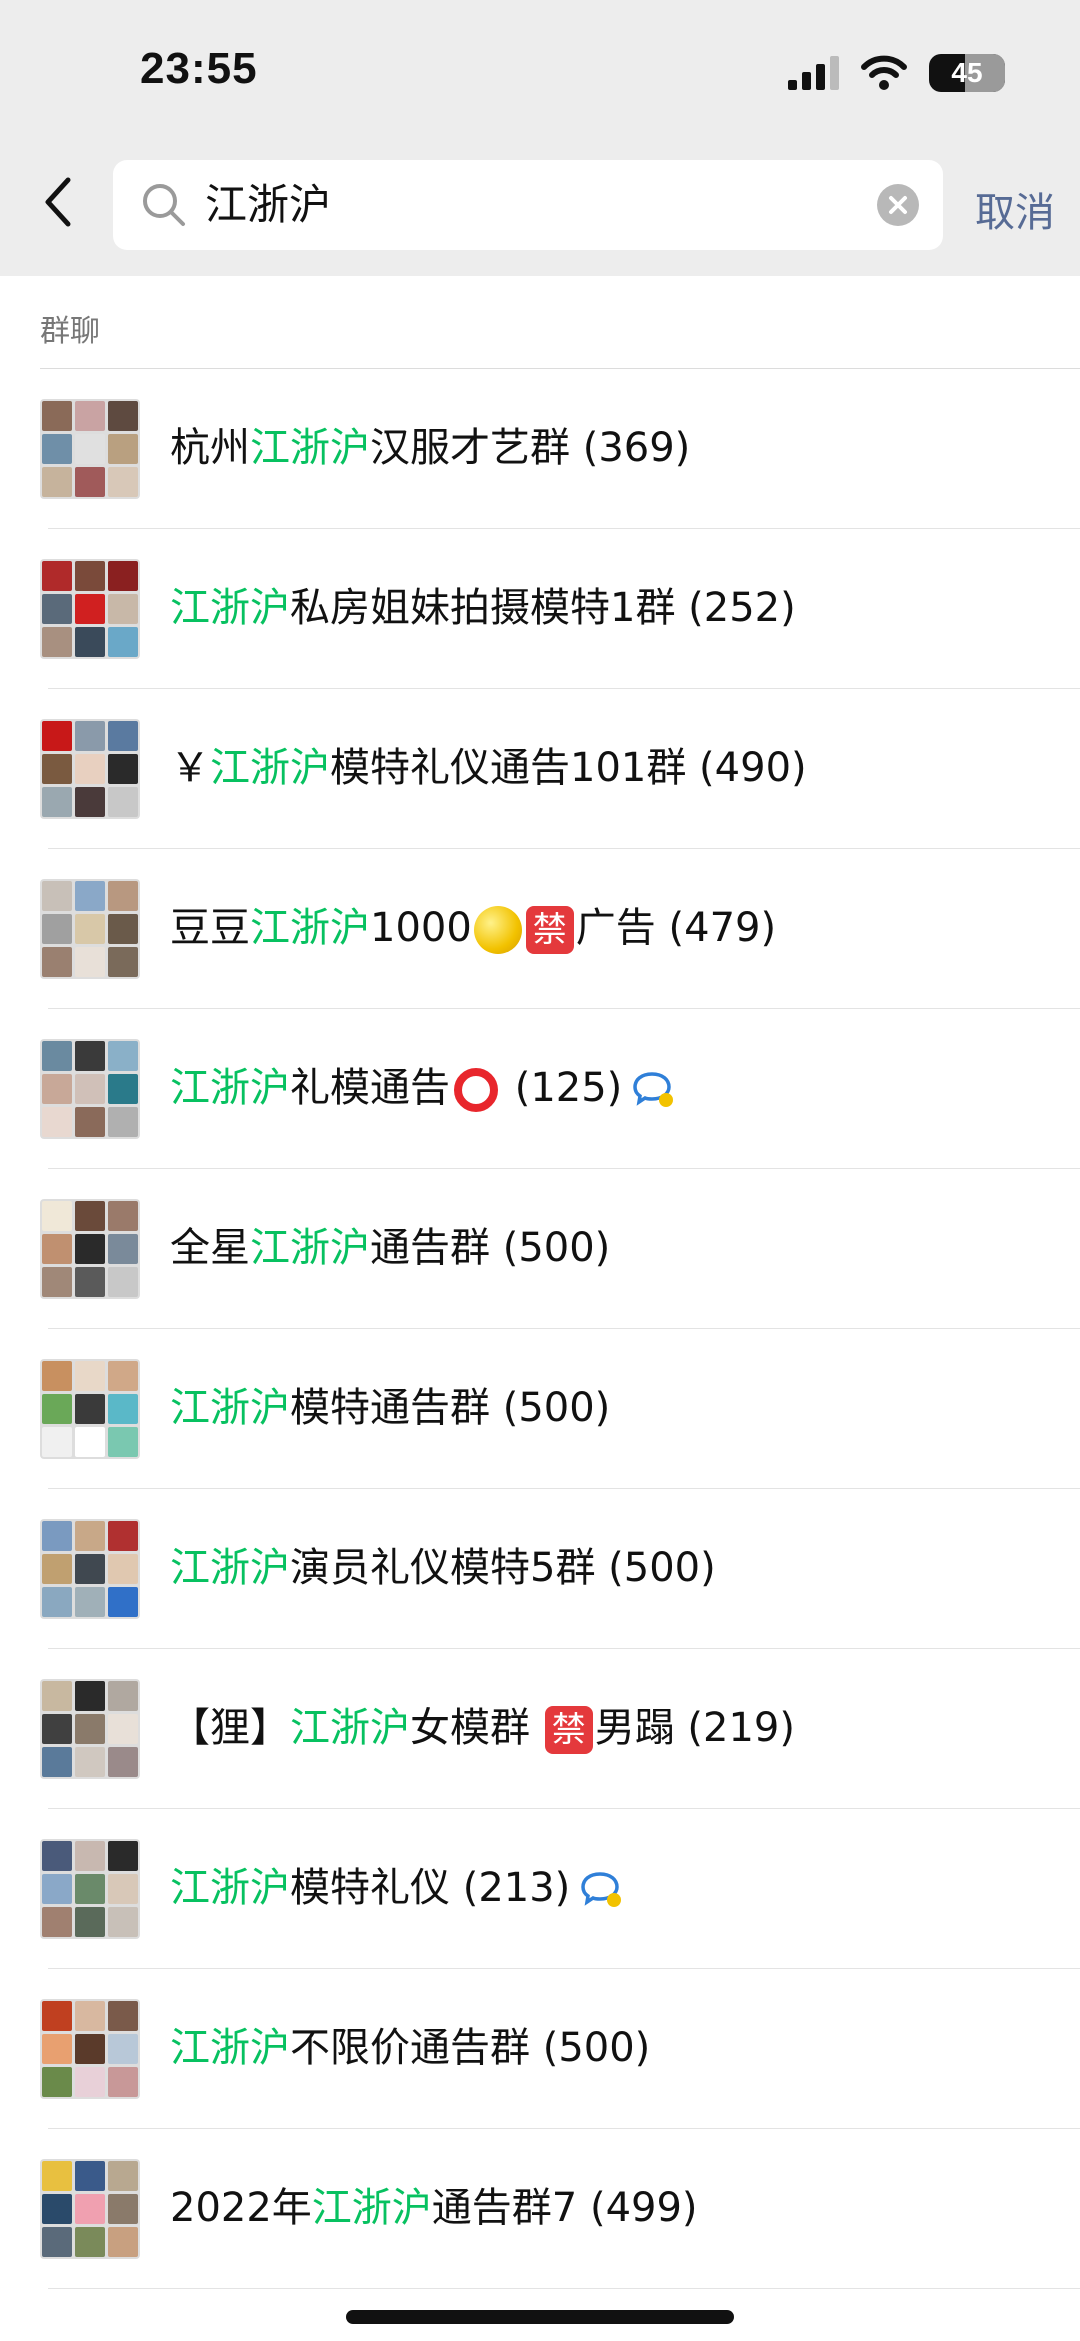 The image size is (1080, 2341). I want to click on group-item: 江浙沪模特礼仪 (213), so click(540, 1889).